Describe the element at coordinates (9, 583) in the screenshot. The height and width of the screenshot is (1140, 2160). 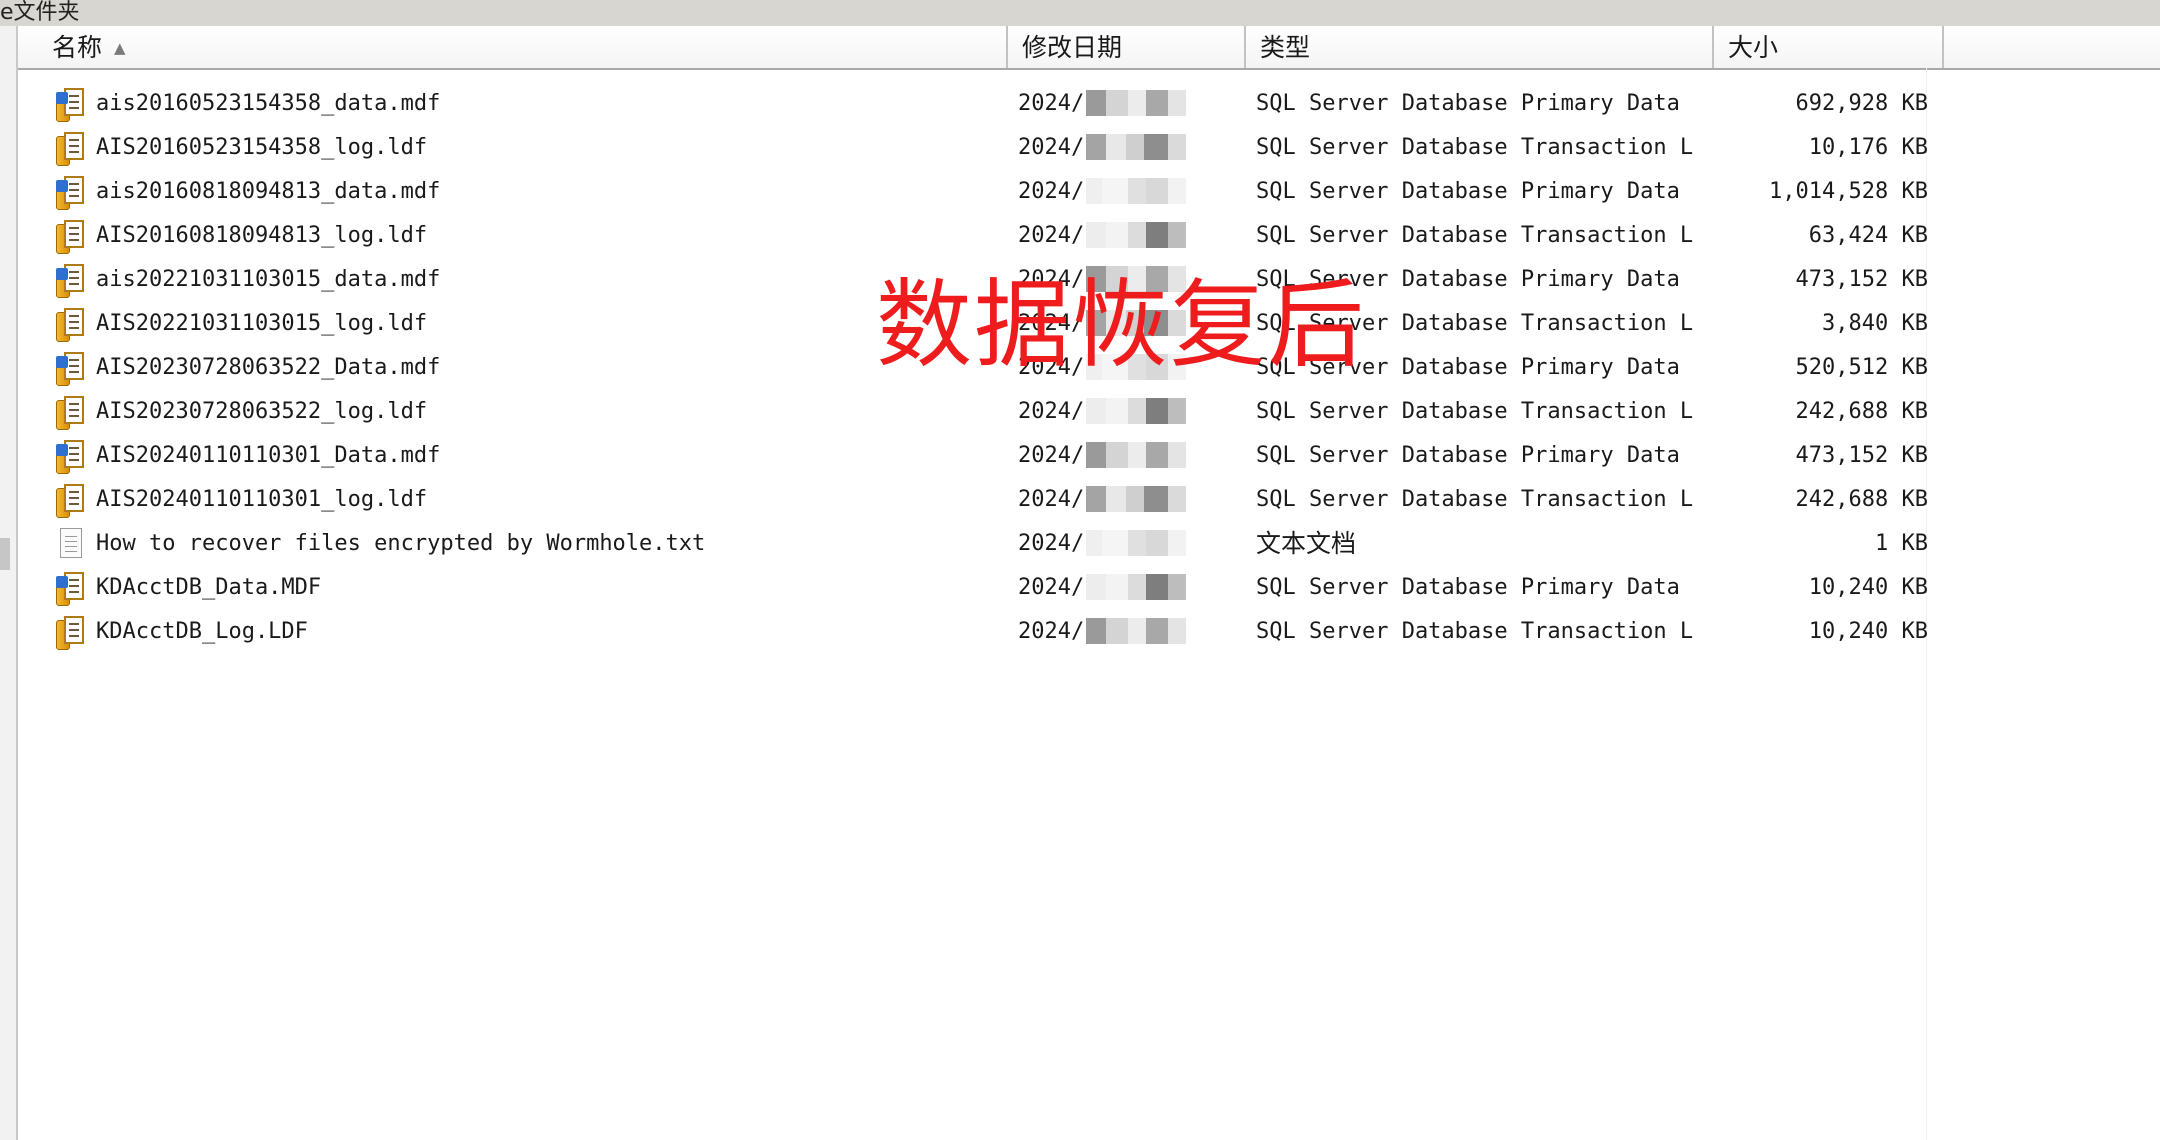
I see `navigation-pane-edge` at that location.